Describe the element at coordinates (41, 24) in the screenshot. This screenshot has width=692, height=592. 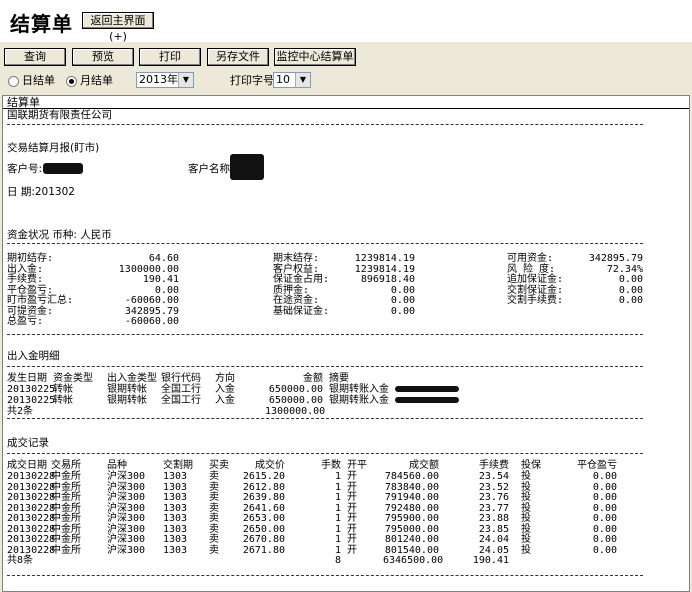
I see `window-title: 结算单` at that location.